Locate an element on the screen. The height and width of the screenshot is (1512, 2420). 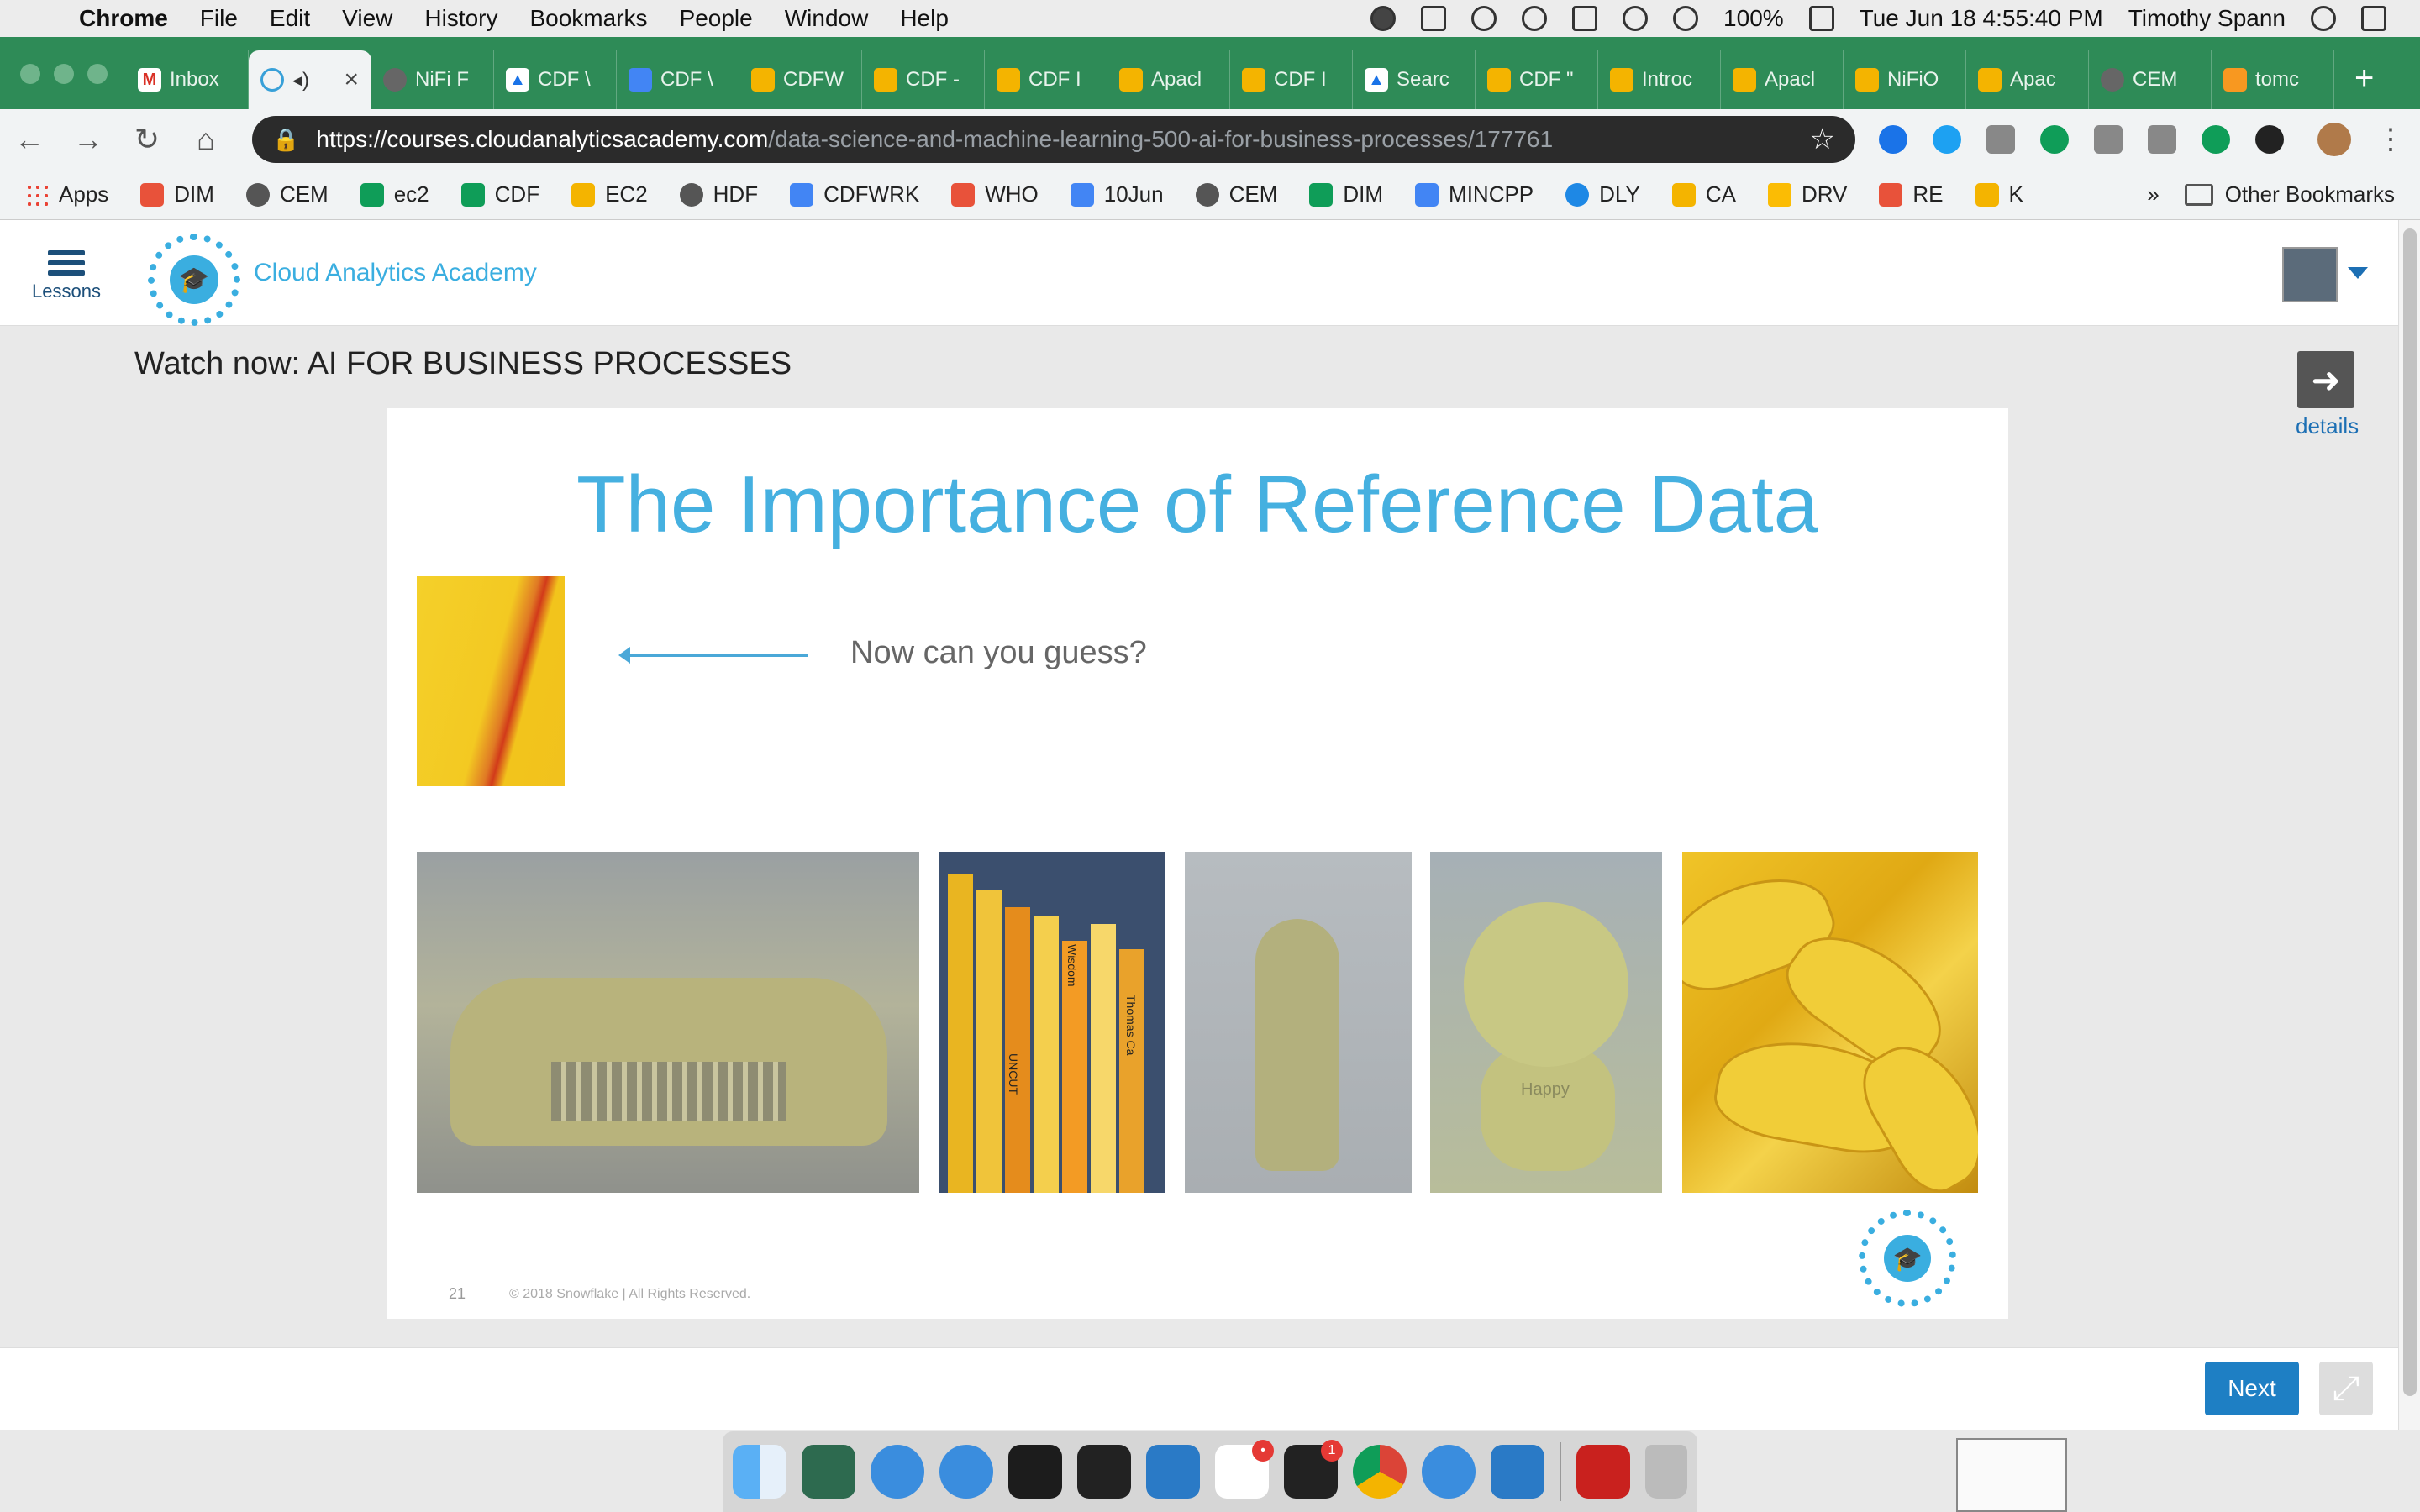
intellij-icon is located at coordinates (1104, 1472).